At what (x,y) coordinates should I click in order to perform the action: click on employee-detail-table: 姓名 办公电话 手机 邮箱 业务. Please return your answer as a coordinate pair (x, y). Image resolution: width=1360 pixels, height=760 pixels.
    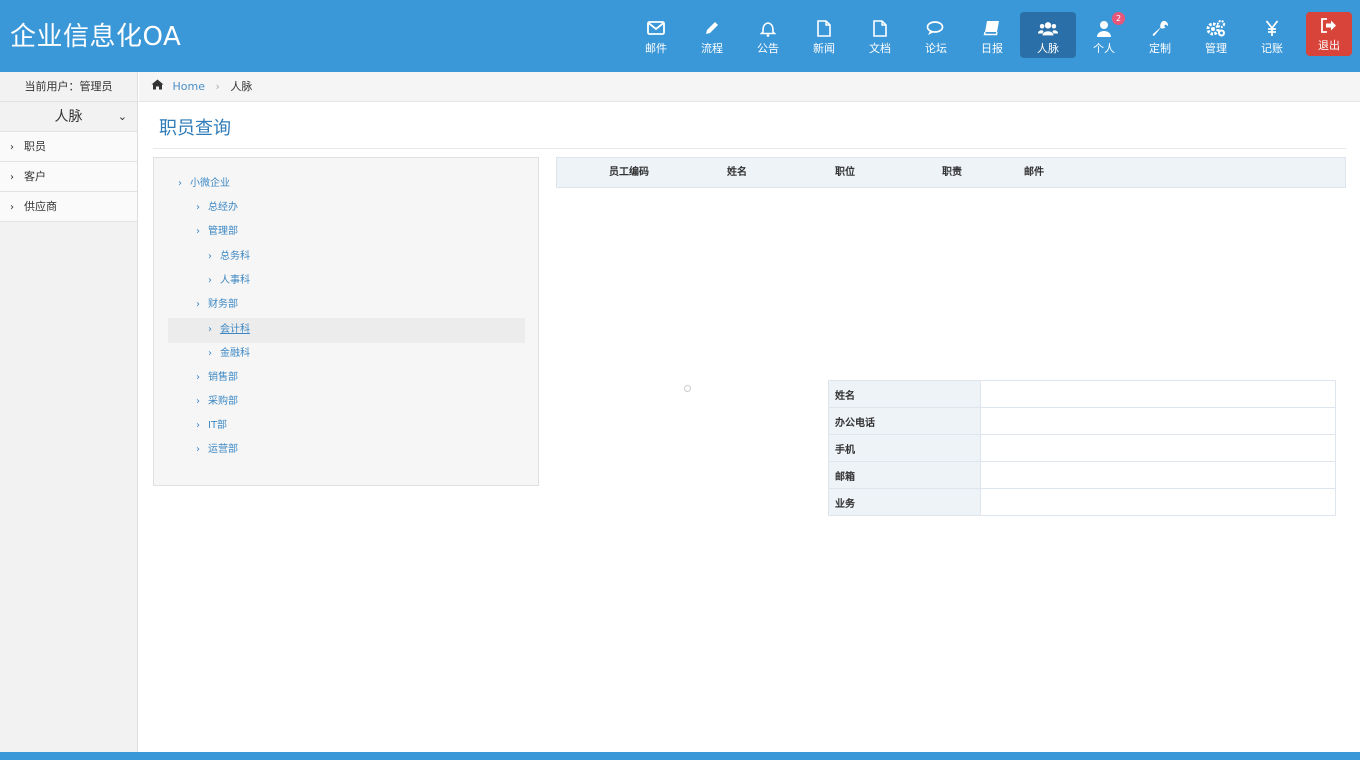
    Looking at the image, I should click on (1082, 448).